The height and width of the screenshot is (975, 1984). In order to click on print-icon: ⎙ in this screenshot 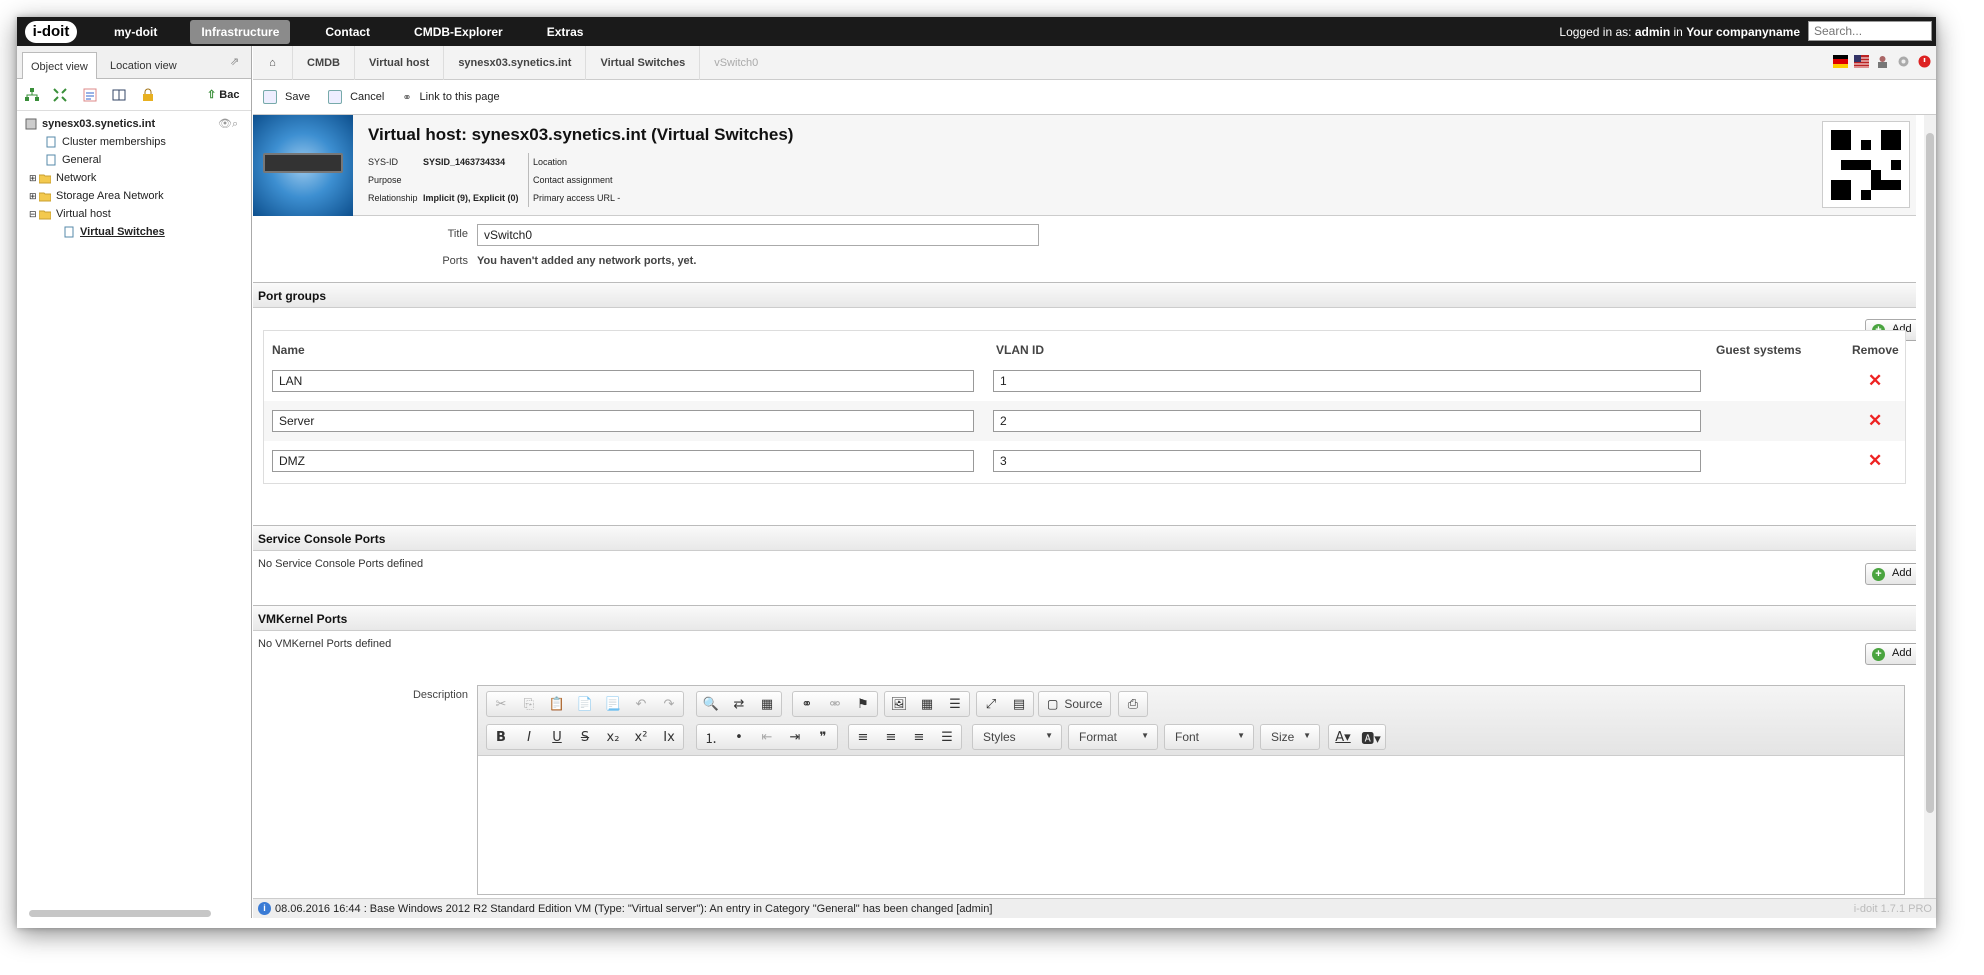, I will do `click(1133, 704)`.